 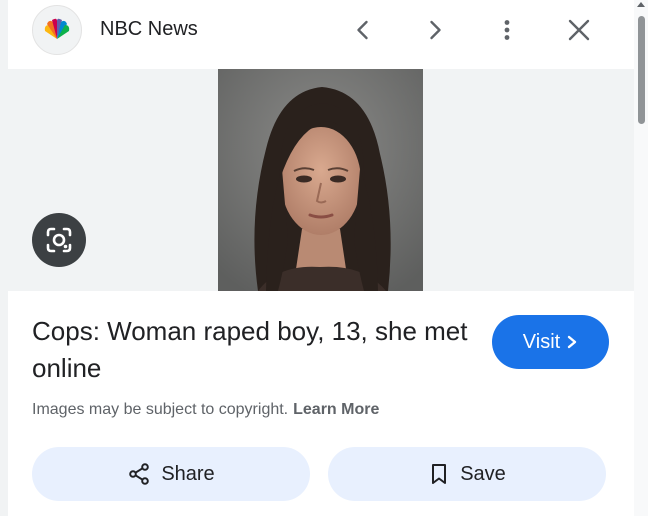 I want to click on more-vert-icon, so click(x=507, y=30).